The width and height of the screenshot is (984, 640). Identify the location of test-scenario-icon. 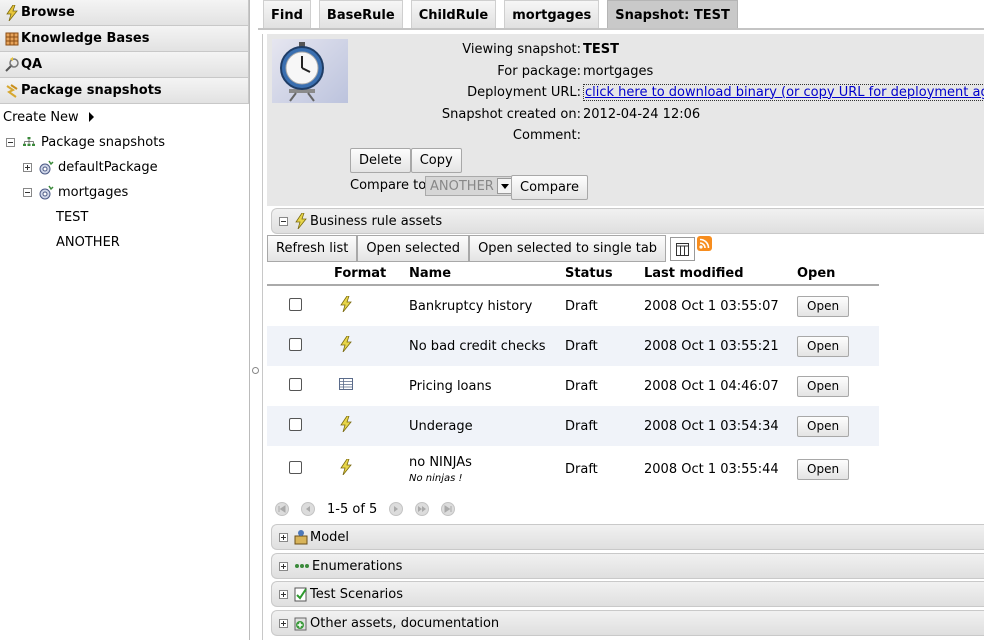
(300, 594).